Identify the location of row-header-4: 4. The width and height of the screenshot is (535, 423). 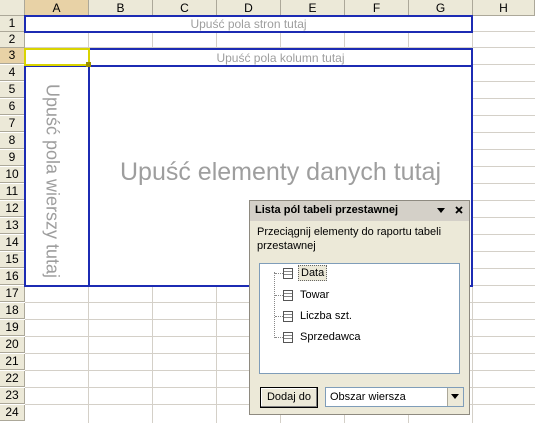
(12, 73).